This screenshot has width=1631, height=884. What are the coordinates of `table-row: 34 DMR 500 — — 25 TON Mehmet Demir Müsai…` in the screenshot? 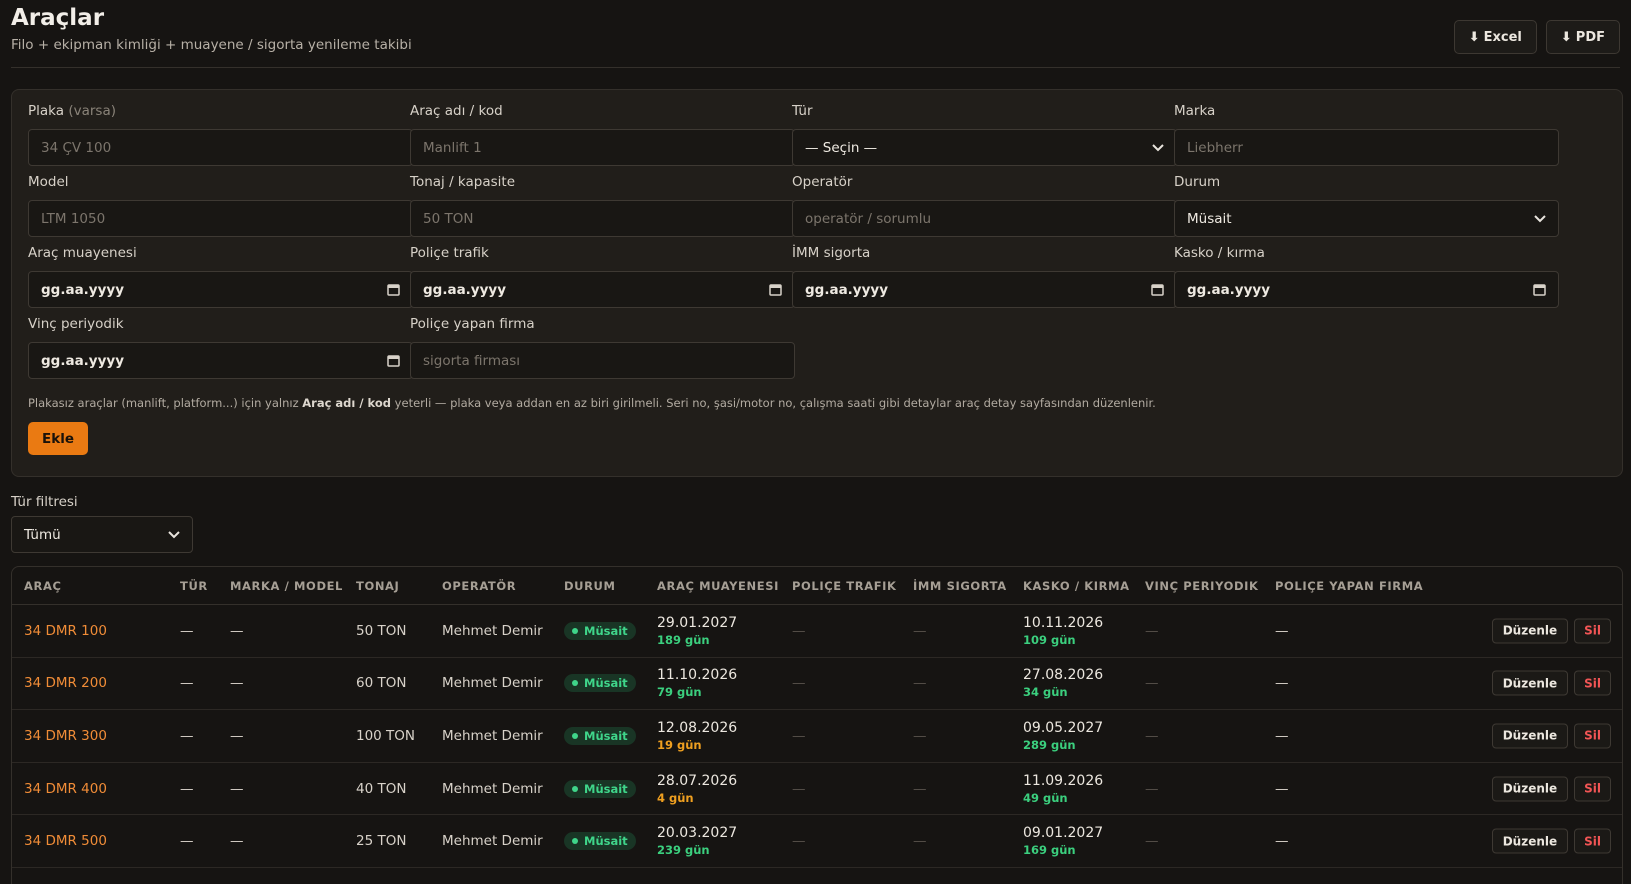 It's located at (817, 841).